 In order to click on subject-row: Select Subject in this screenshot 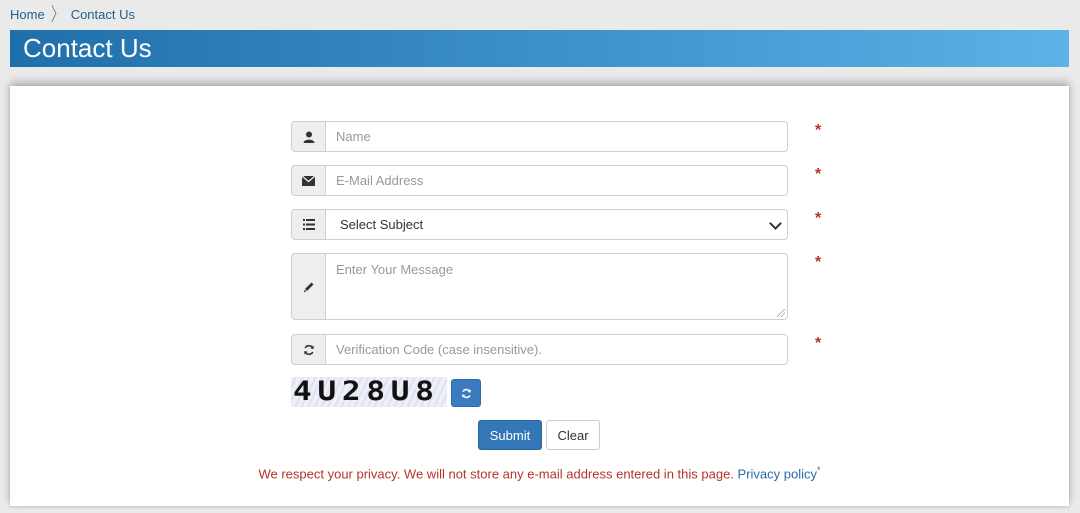, I will do `click(539, 224)`.